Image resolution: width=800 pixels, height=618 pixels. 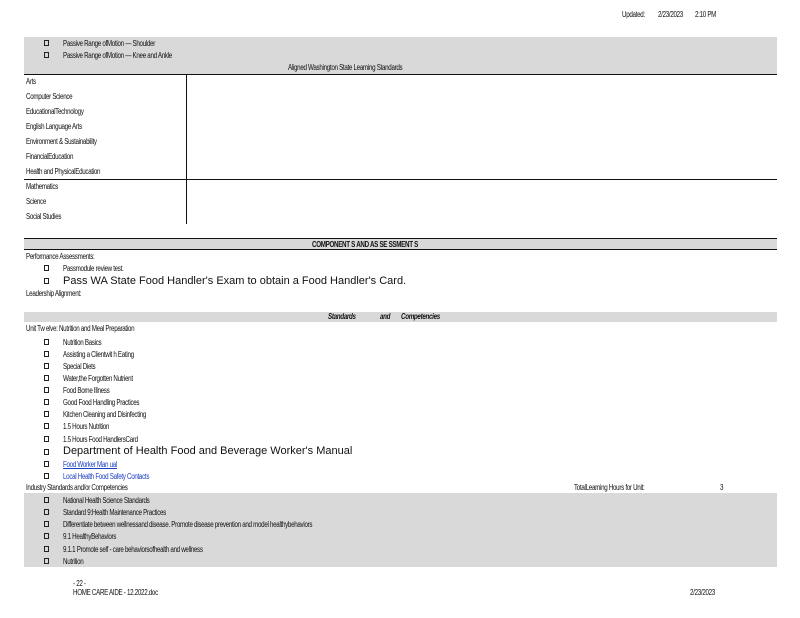 I want to click on competencies-title-c: Competencies, so click(x=420, y=316).